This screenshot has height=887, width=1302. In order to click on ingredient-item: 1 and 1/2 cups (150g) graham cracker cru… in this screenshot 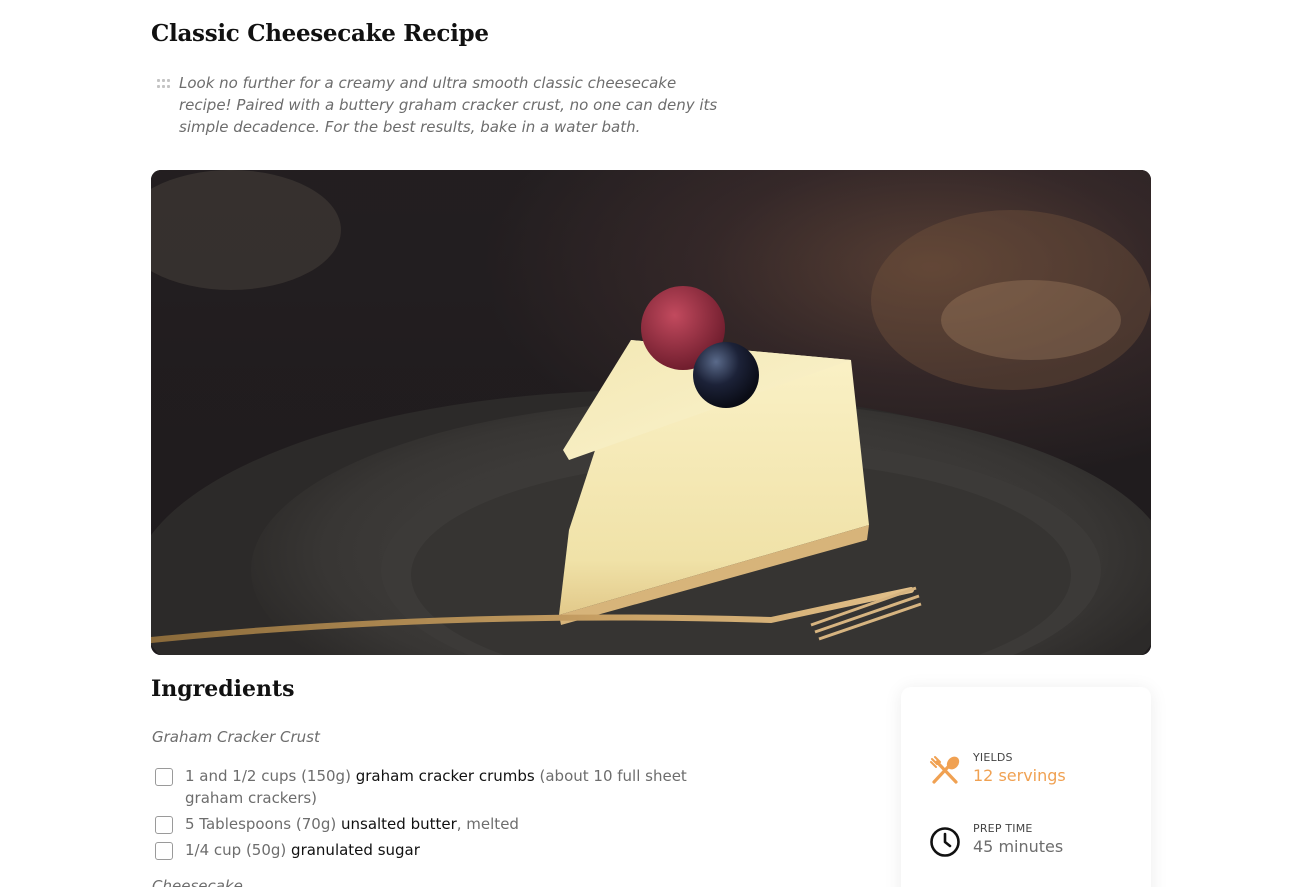, I will do `click(450, 787)`.